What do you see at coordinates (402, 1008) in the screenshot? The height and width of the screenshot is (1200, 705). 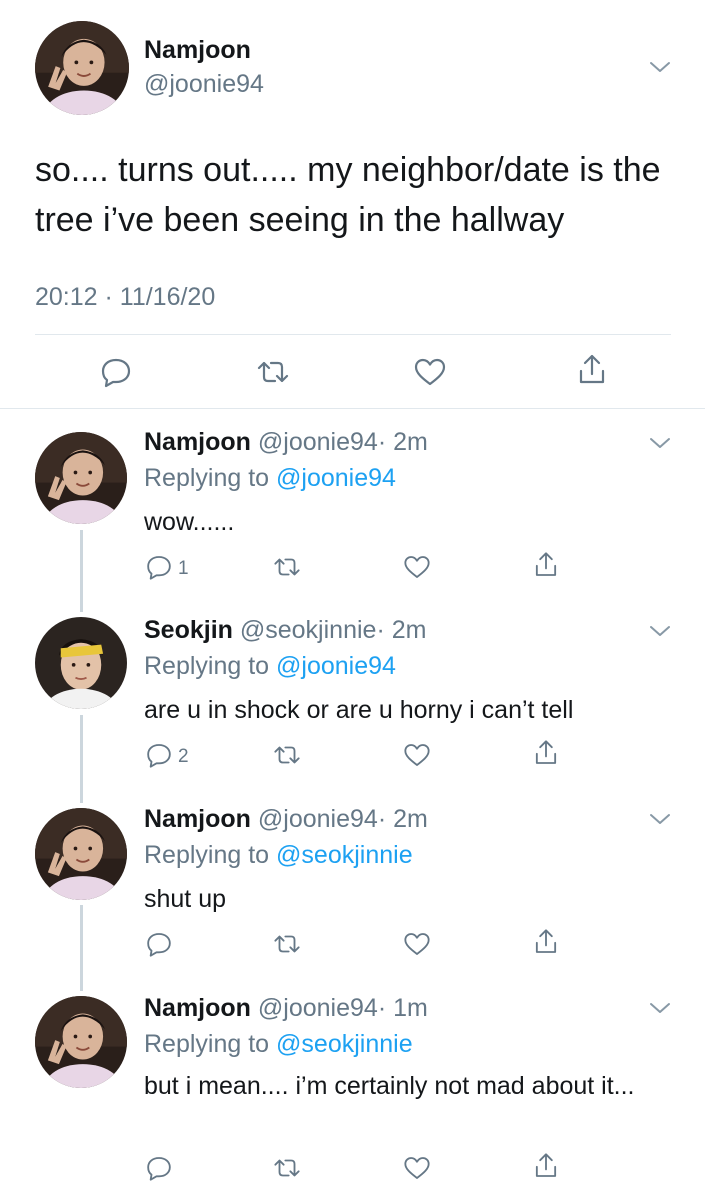 I see `reply-time: · 1m` at bounding box center [402, 1008].